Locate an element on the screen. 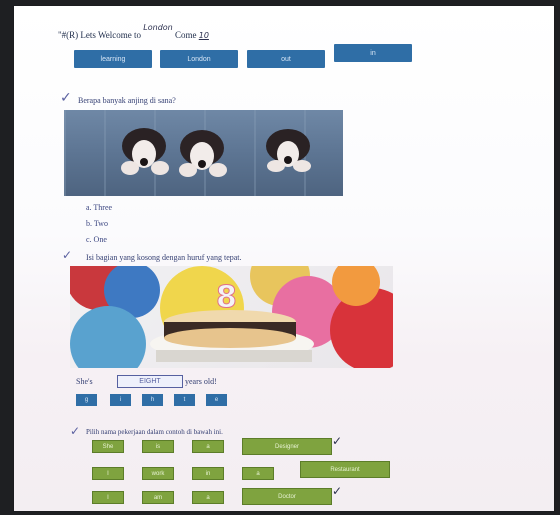 This screenshot has height=515, width=560. letter-button-t: t is located at coordinates (184, 400).